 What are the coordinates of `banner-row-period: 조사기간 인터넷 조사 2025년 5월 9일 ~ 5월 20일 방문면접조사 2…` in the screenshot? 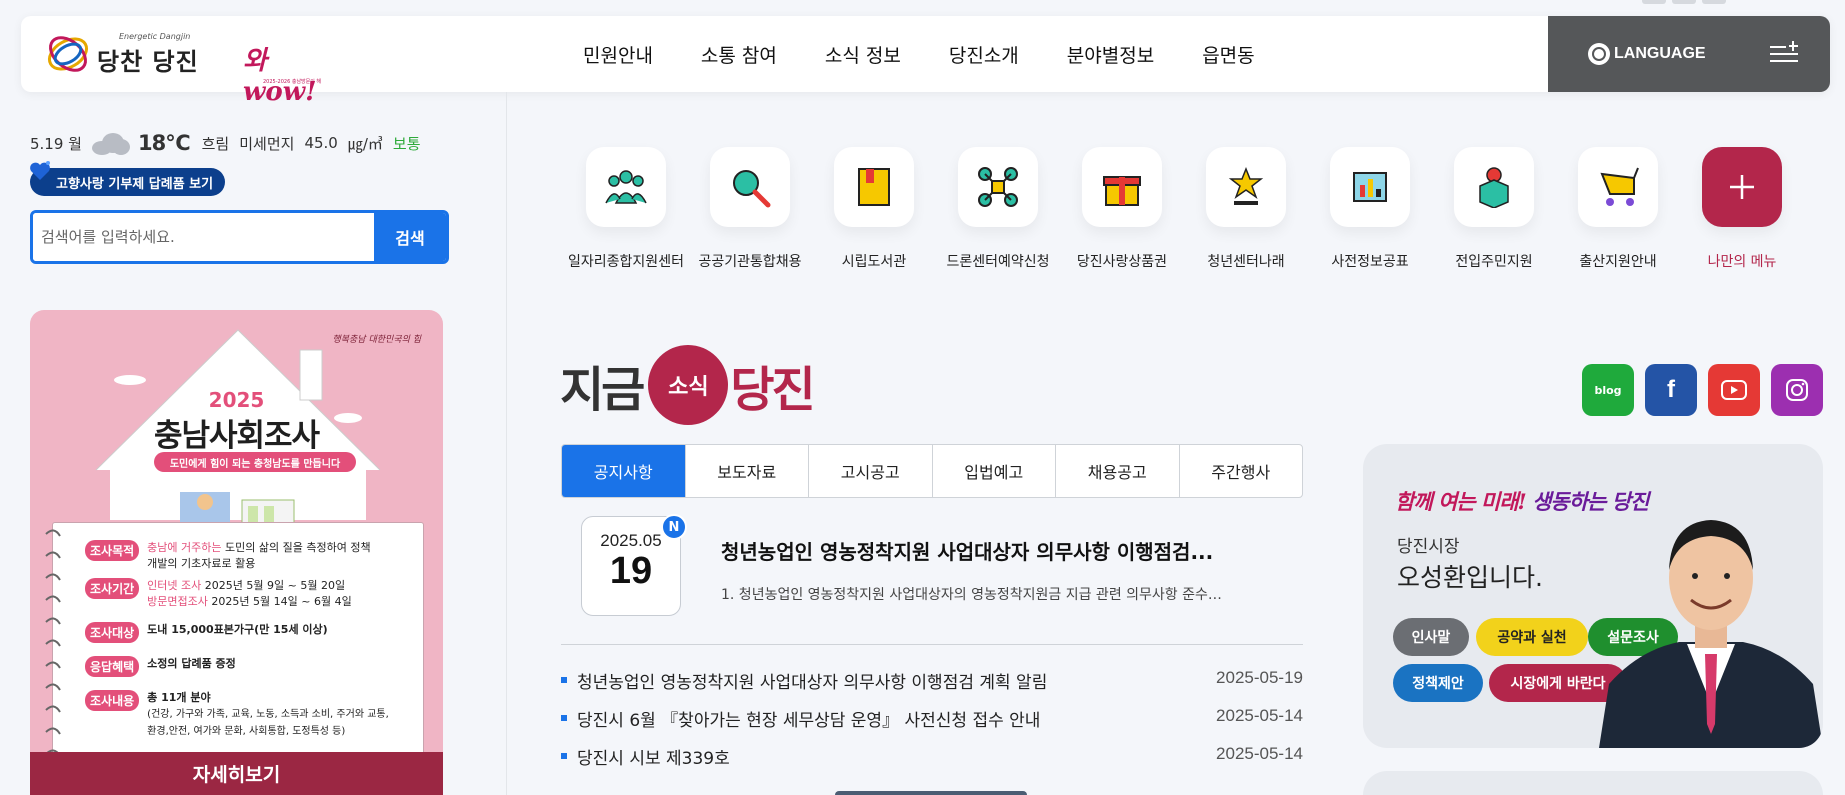 It's located at (218, 594).